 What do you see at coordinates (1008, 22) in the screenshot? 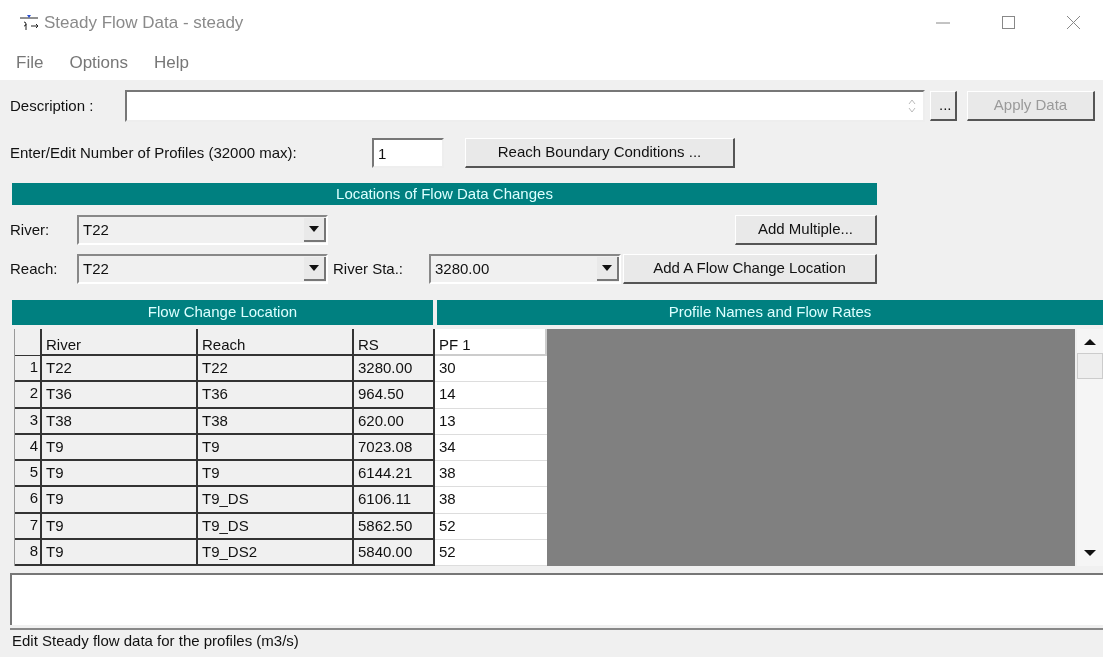
I see `maximize-icon` at bounding box center [1008, 22].